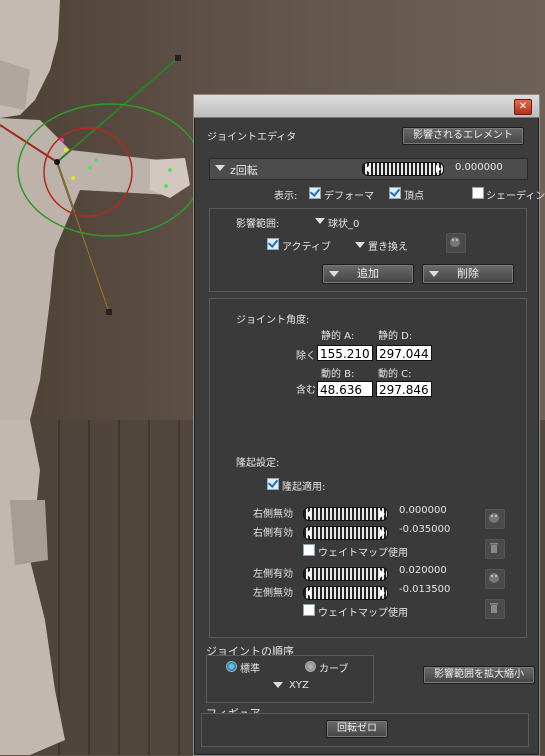 The image size is (545, 756). What do you see at coordinates (286, 196) in the screenshot?
I see `display-label: 表示:` at bounding box center [286, 196].